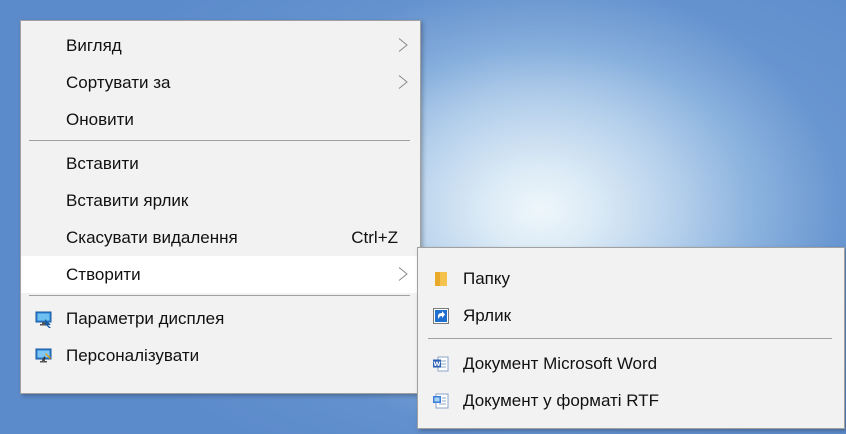 The height and width of the screenshot is (434, 846). I want to click on menu-item-label: Персоналізувати, so click(133, 355).